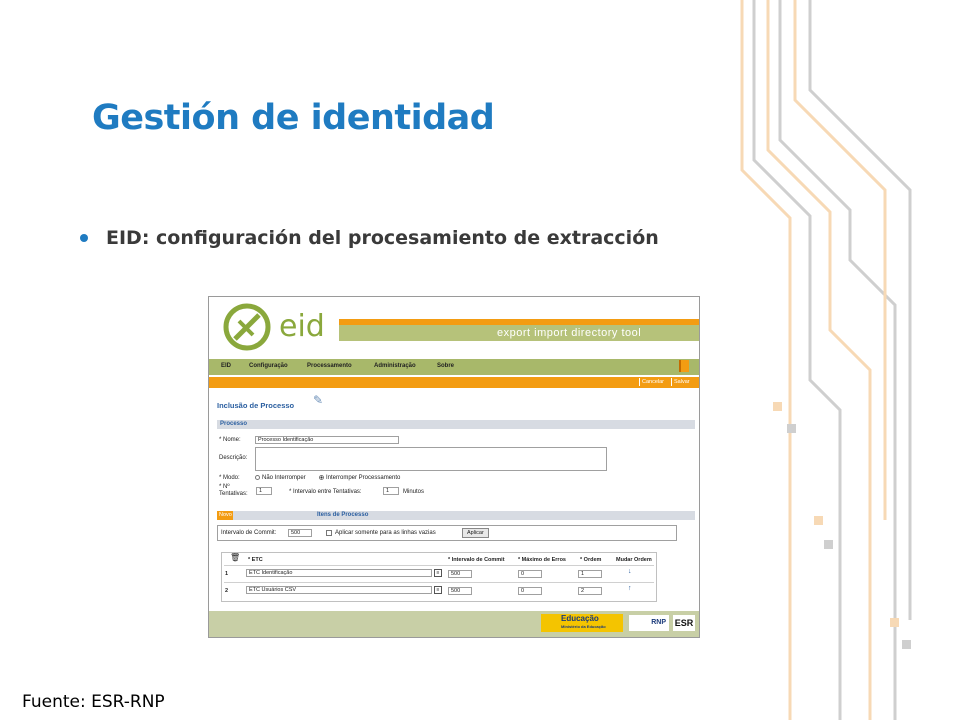 The image size is (960, 720). I want to click on commit-label: Intervalo de Commit:, so click(249, 533).